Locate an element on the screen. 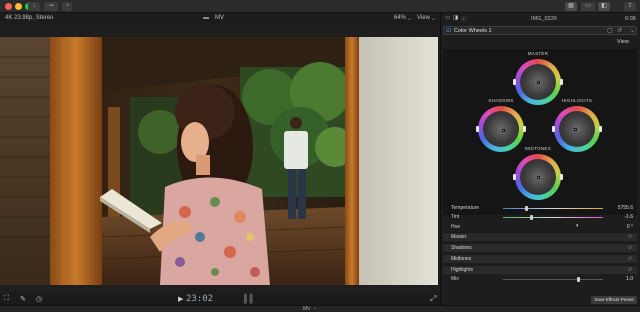 The height and width of the screenshot is (312, 640). shadows-reset-icon: ↺ is located at coordinates (630, 248).